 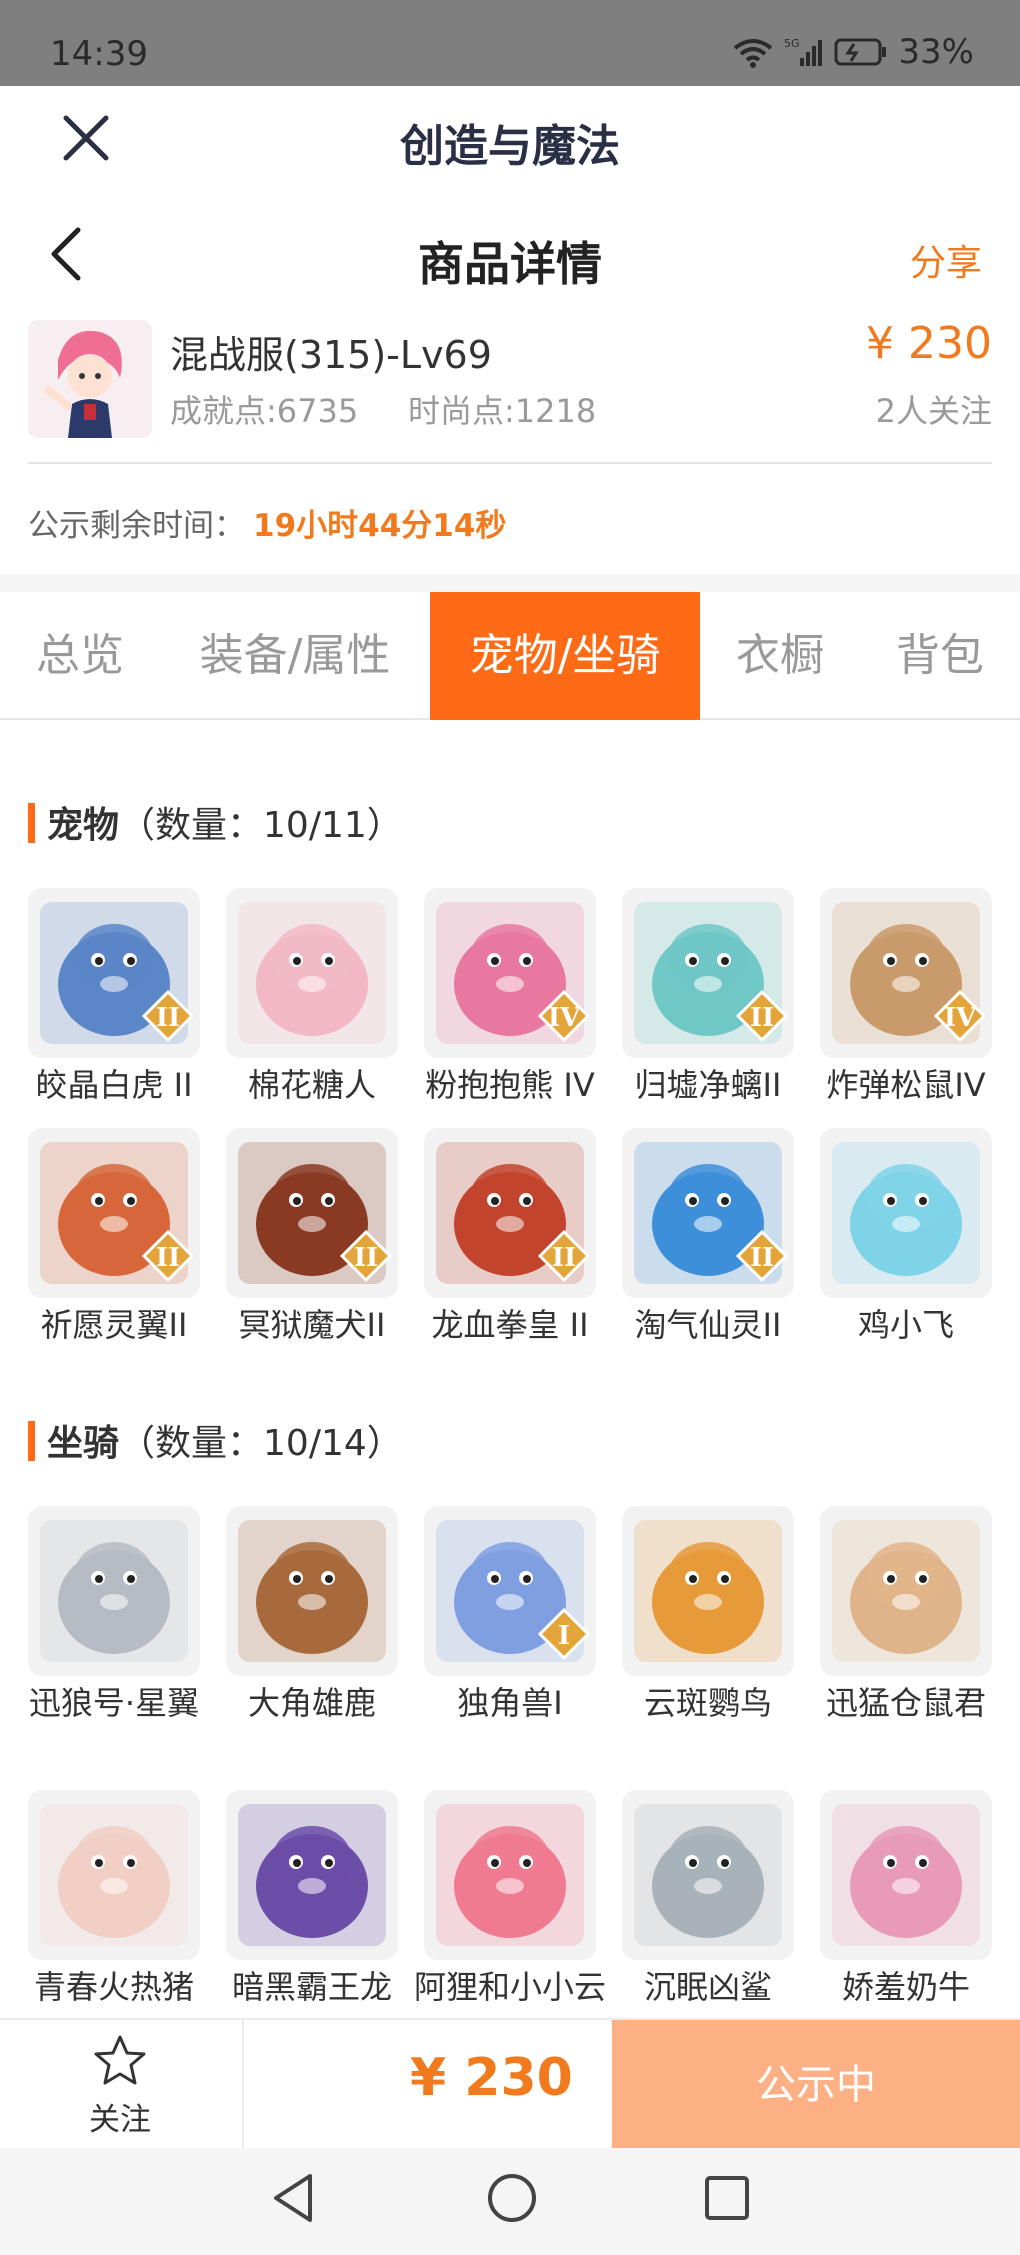 I want to click on pets-title: 宠物, so click(x=83, y=825).